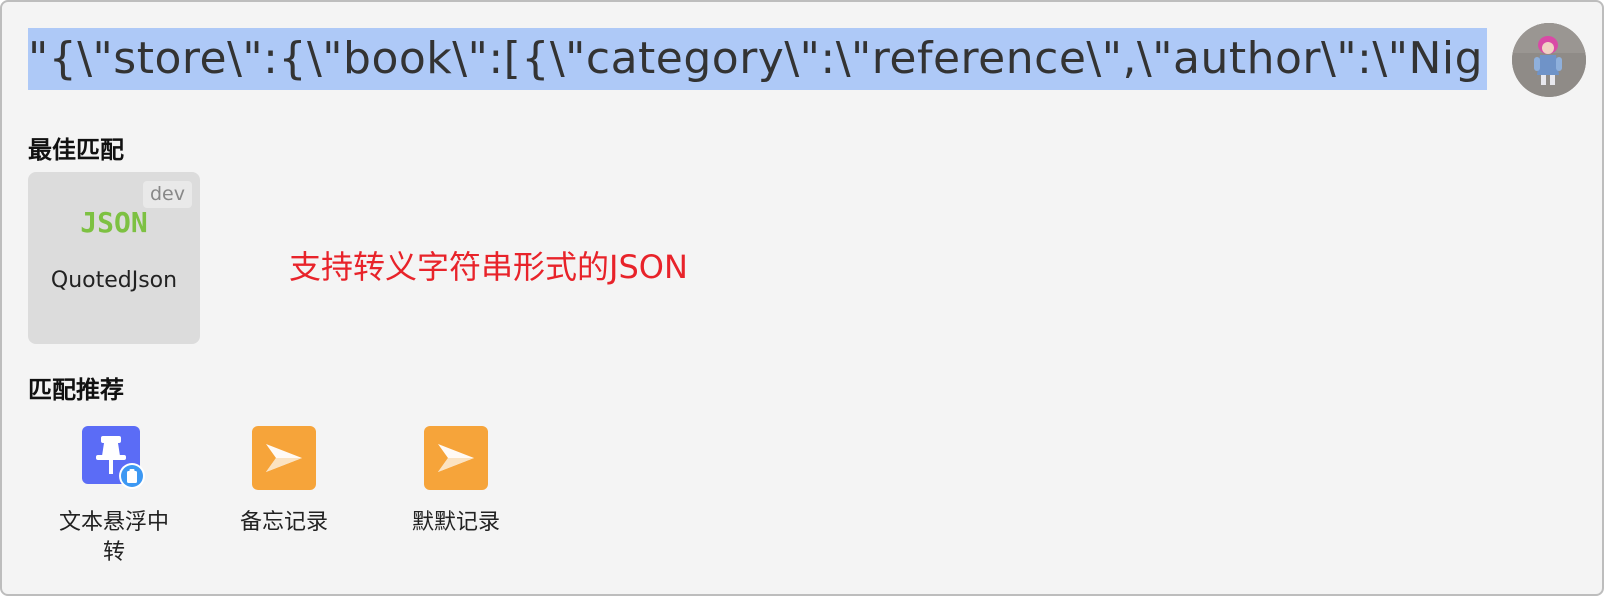  What do you see at coordinates (283, 522) in the screenshot?
I see `recommendation-label: 备忘记录` at bounding box center [283, 522].